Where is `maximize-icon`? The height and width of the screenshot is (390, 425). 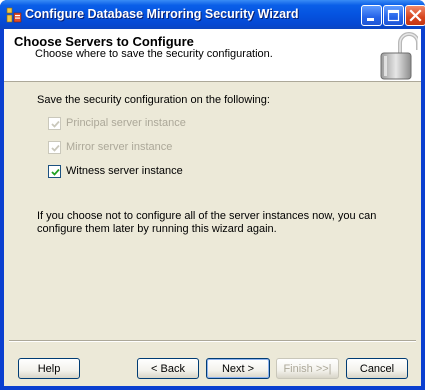
maximize-icon is located at coordinates (393, 15).